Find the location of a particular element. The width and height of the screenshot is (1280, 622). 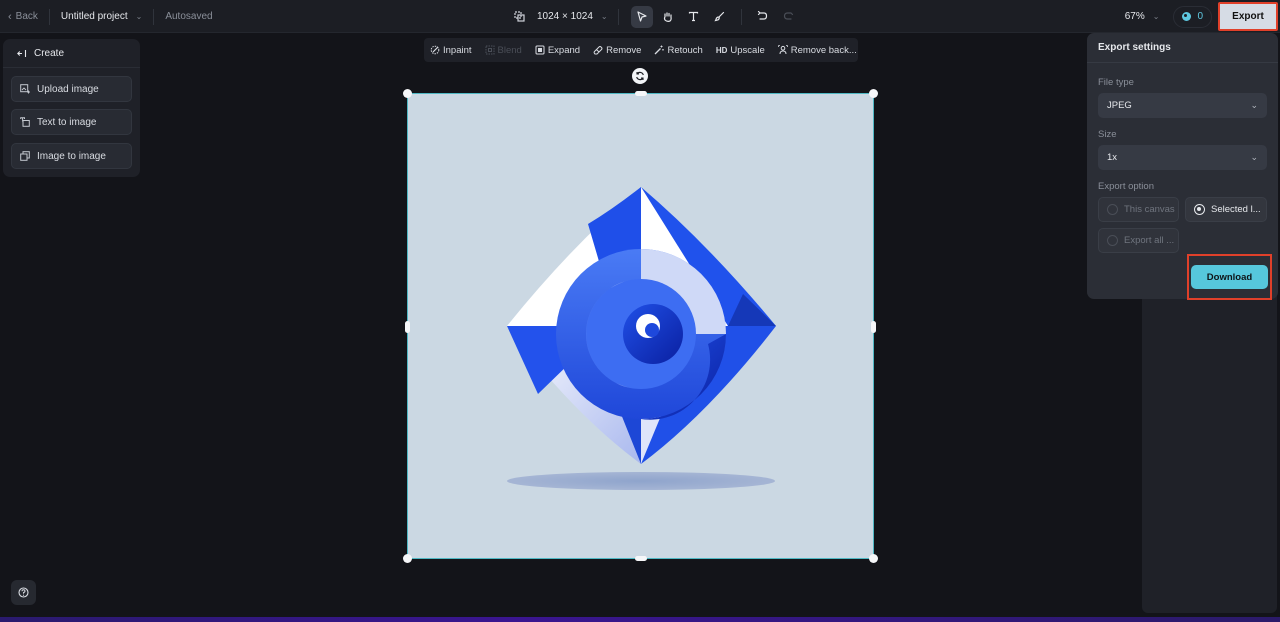

bottom-edge is located at coordinates (640, 619).